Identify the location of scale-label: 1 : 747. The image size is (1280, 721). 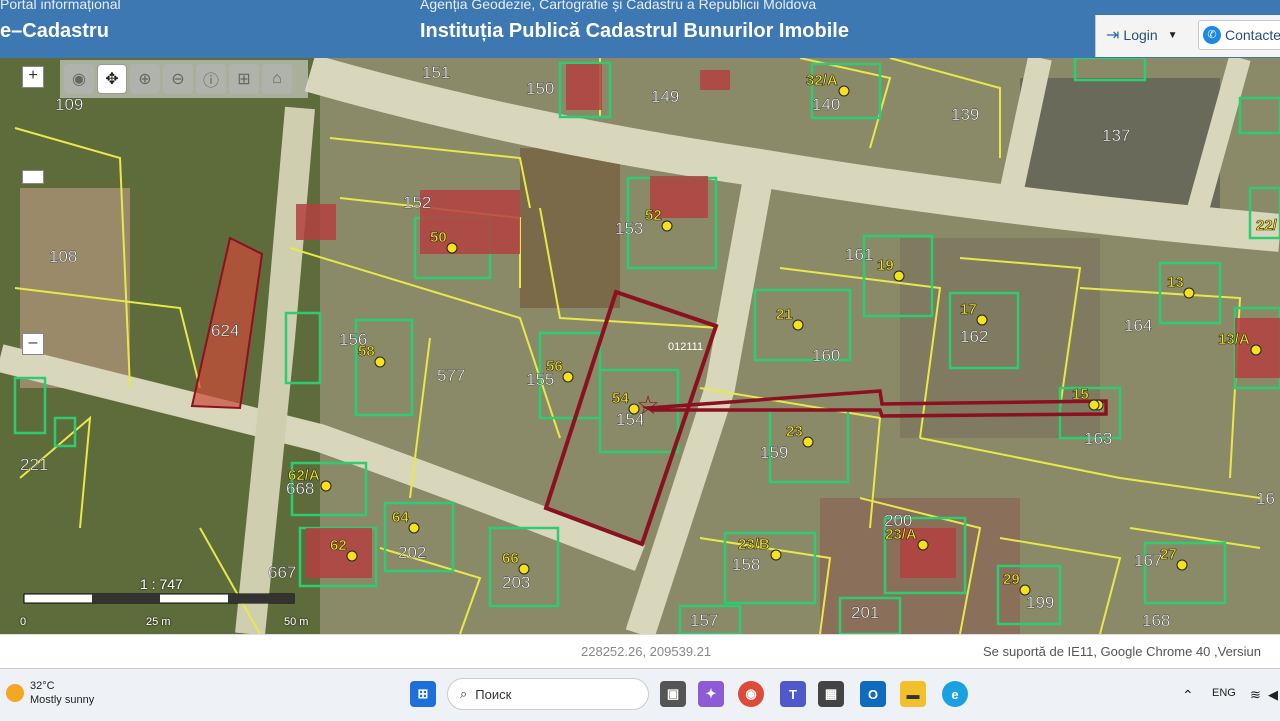
(161, 584).